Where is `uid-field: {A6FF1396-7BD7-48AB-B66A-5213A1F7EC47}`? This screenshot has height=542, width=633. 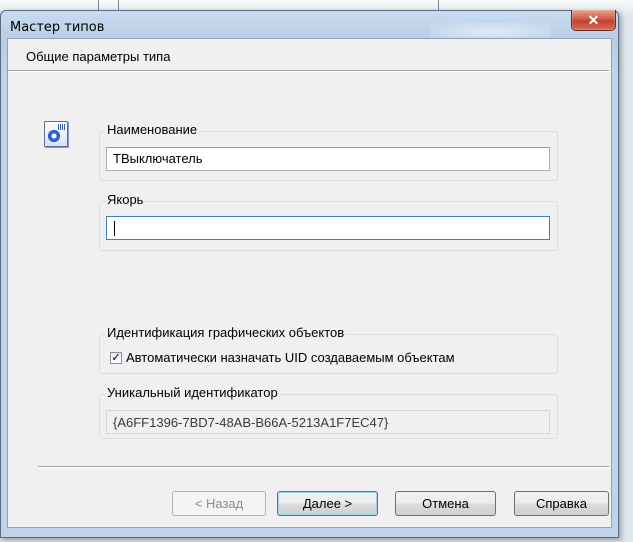
uid-field: {A6FF1396-7BD7-48AB-B66A-5213A1F7EC47} is located at coordinates (328, 422).